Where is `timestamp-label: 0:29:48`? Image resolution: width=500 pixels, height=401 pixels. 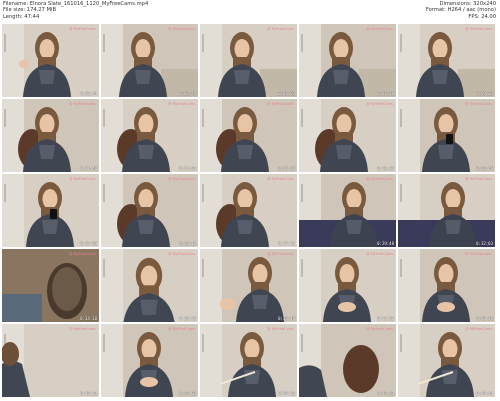
timestamp-label: 0:29:48 is located at coordinates (385, 243).